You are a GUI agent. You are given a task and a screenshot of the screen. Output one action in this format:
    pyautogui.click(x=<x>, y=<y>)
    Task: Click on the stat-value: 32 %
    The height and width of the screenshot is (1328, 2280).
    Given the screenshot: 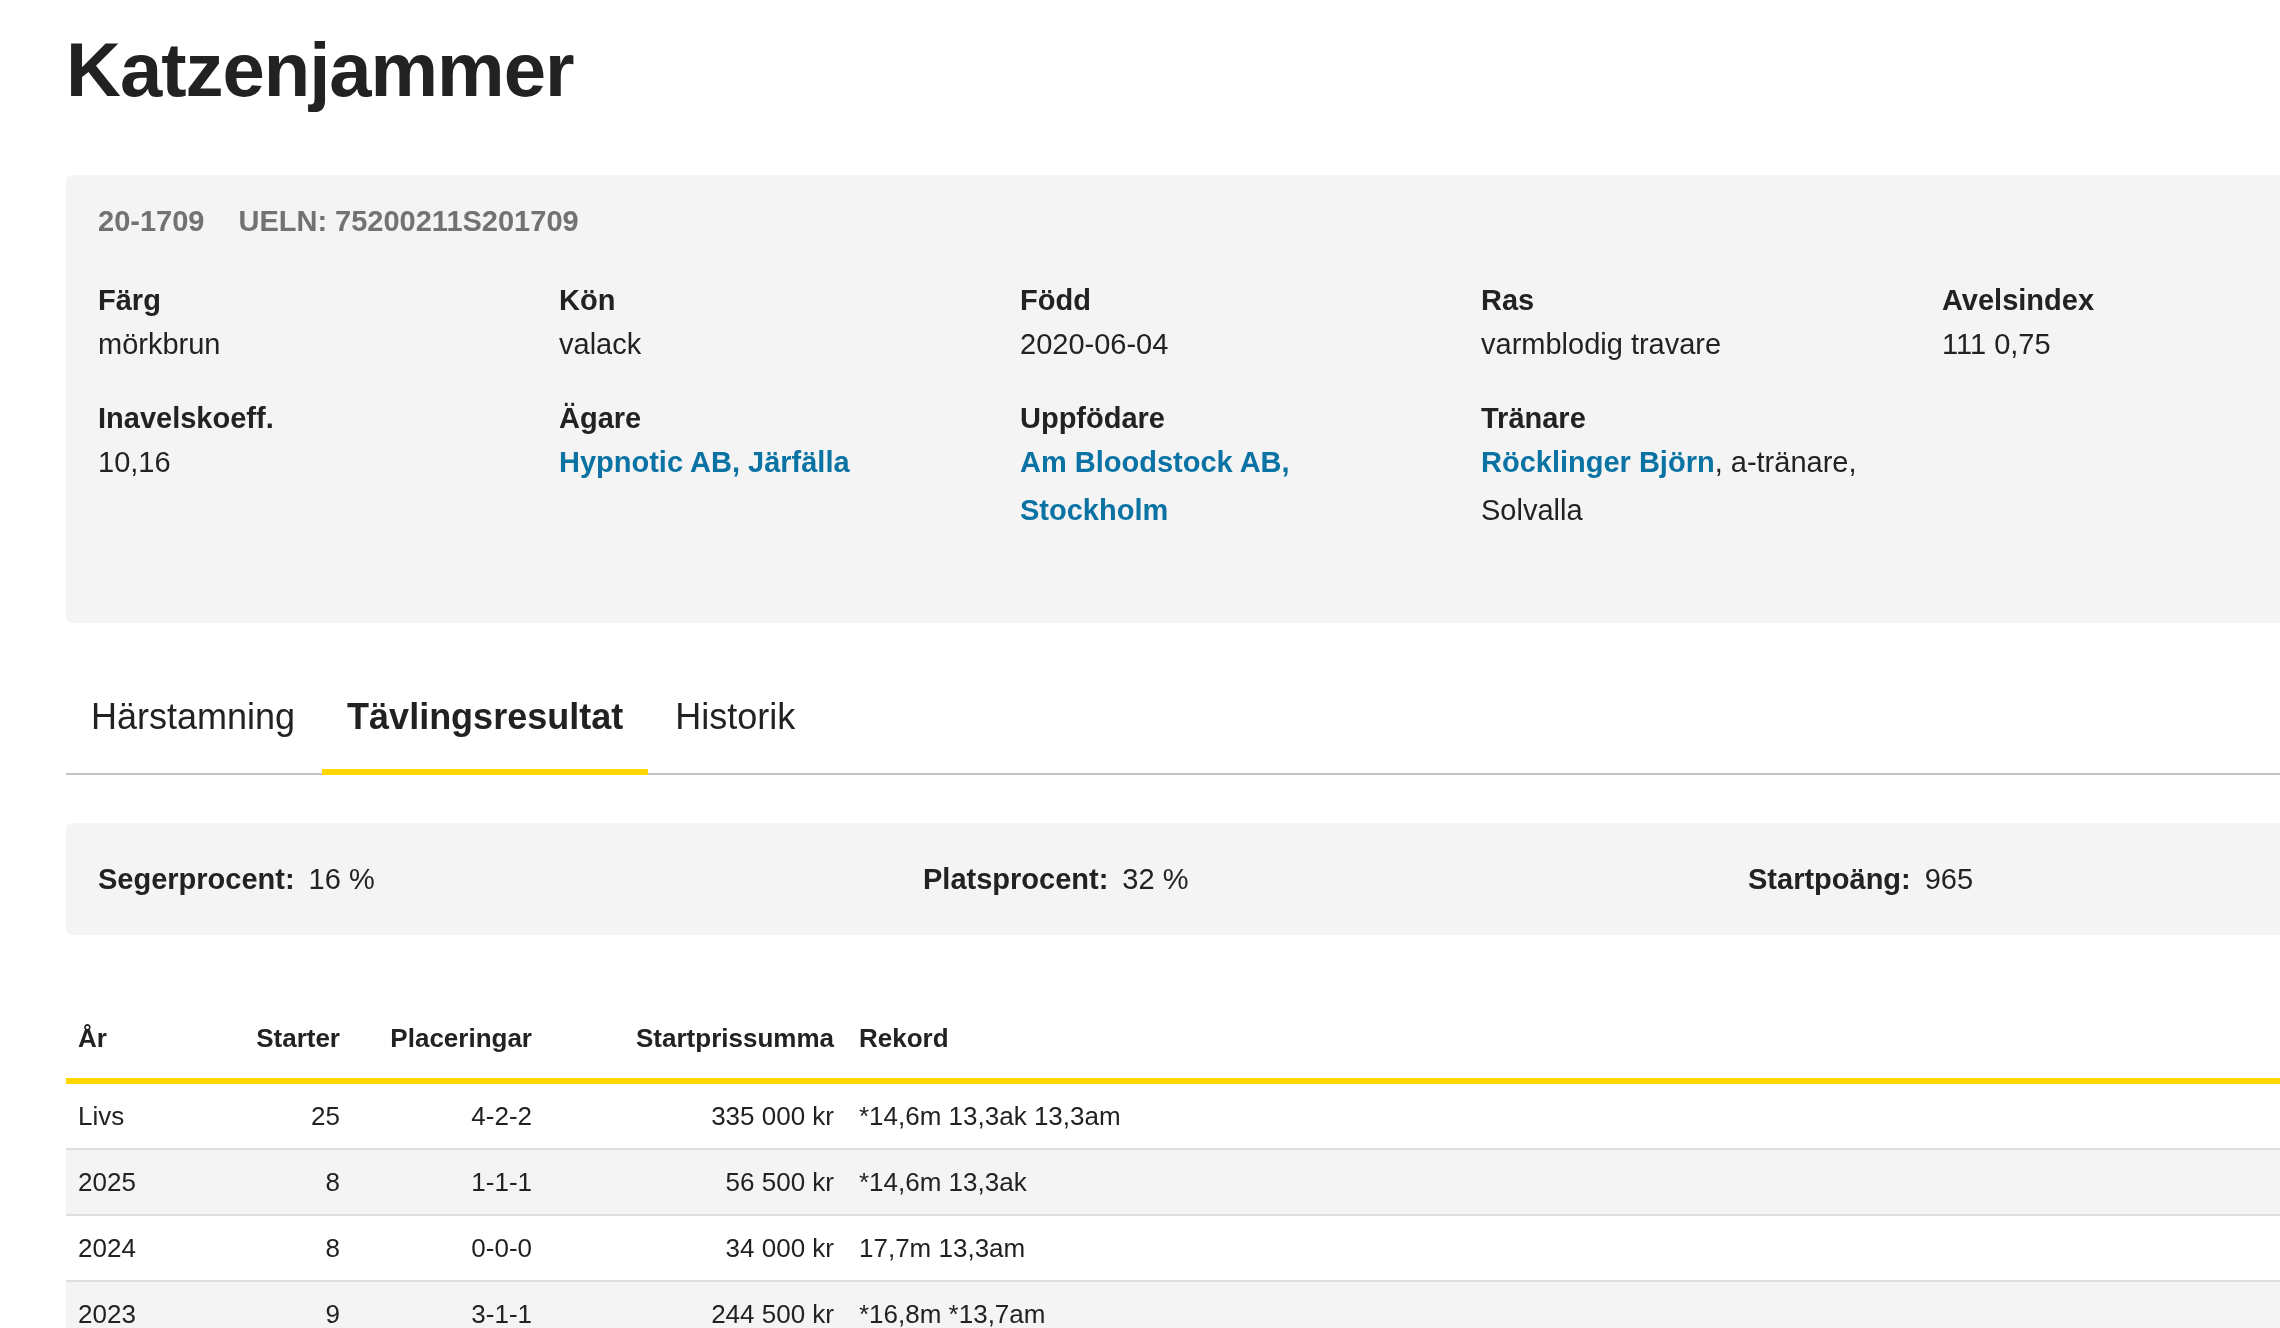 What is the action you would take?
    pyautogui.click(x=1155, y=879)
    